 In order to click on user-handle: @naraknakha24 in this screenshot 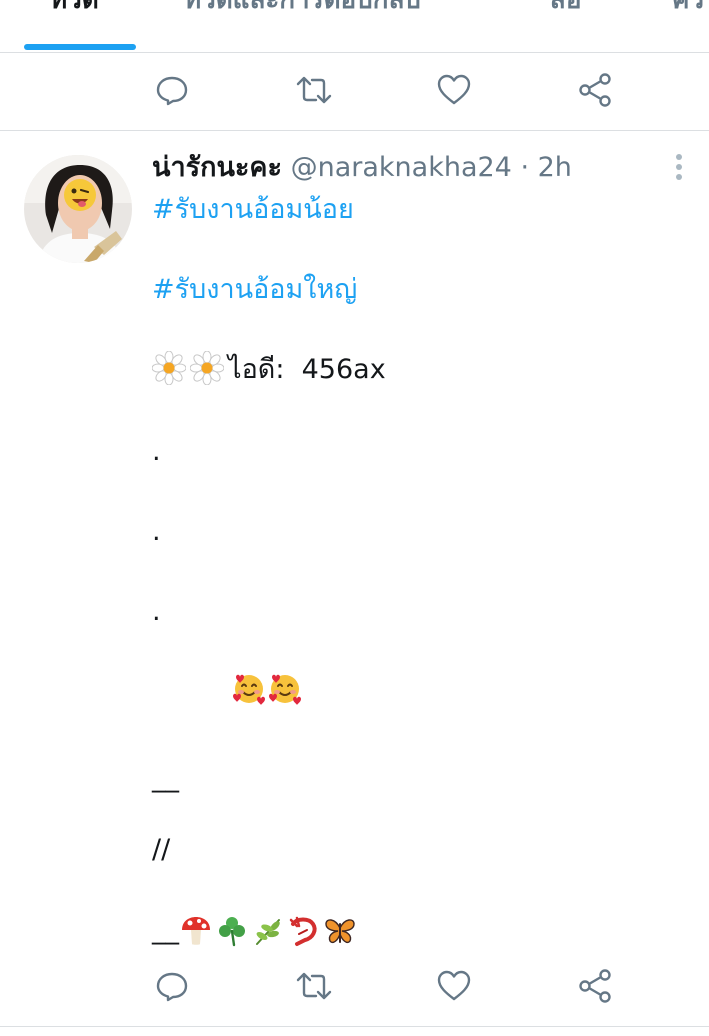, I will do `click(401, 167)`.